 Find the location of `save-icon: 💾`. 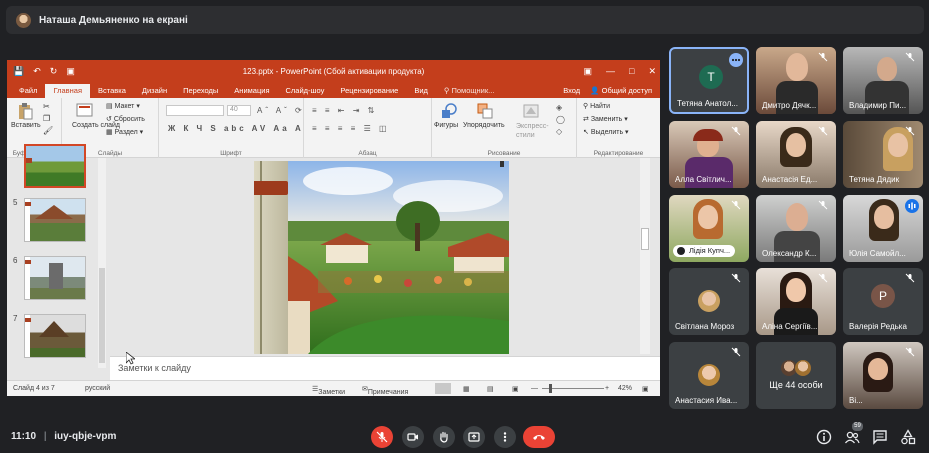

save-icon: 💾 is located at coordinates (18, 71).